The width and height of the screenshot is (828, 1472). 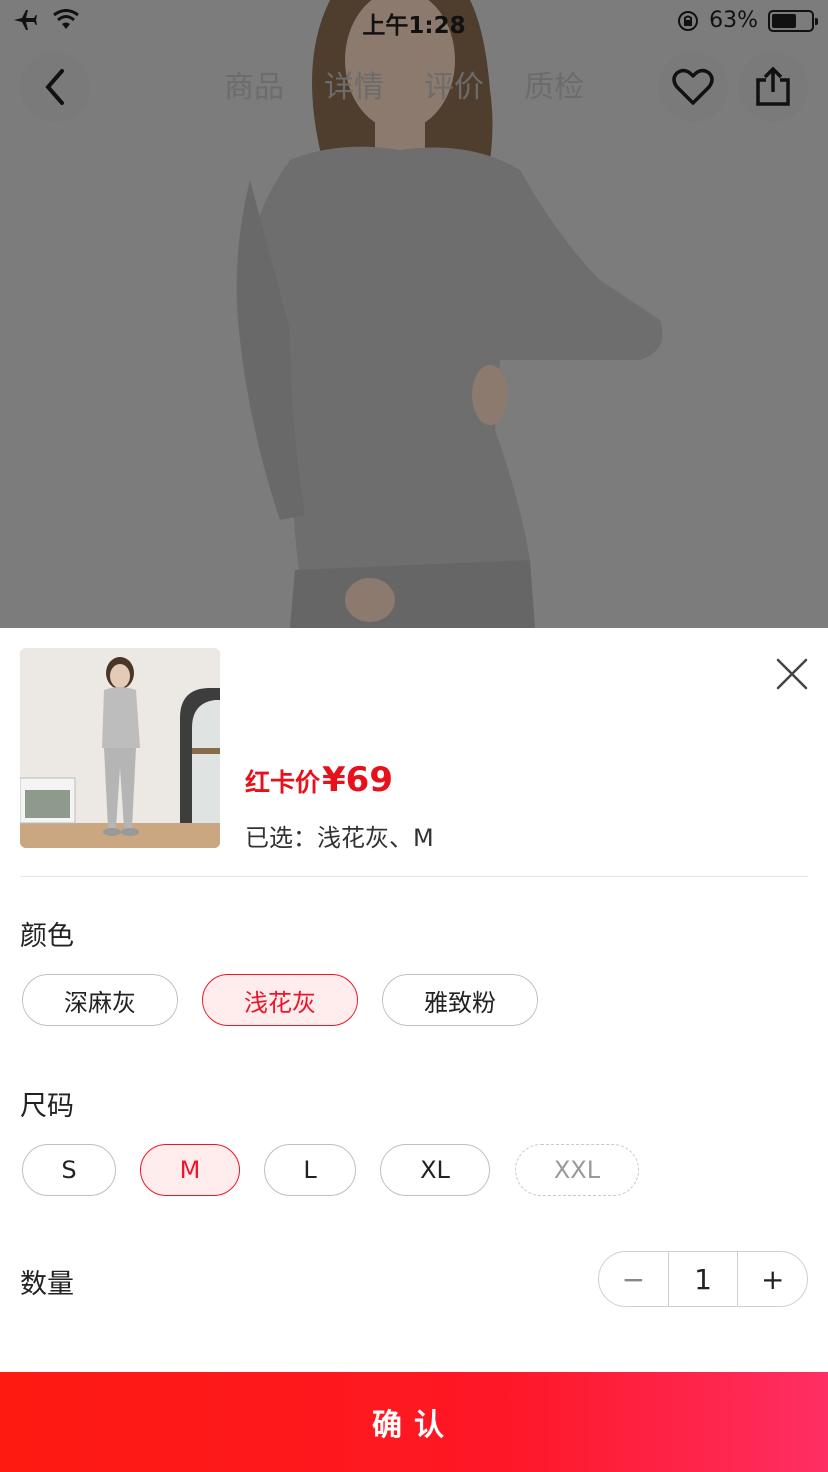 I want to click on color-option-pink: 雅致粉, so click(x=460, y=1000).